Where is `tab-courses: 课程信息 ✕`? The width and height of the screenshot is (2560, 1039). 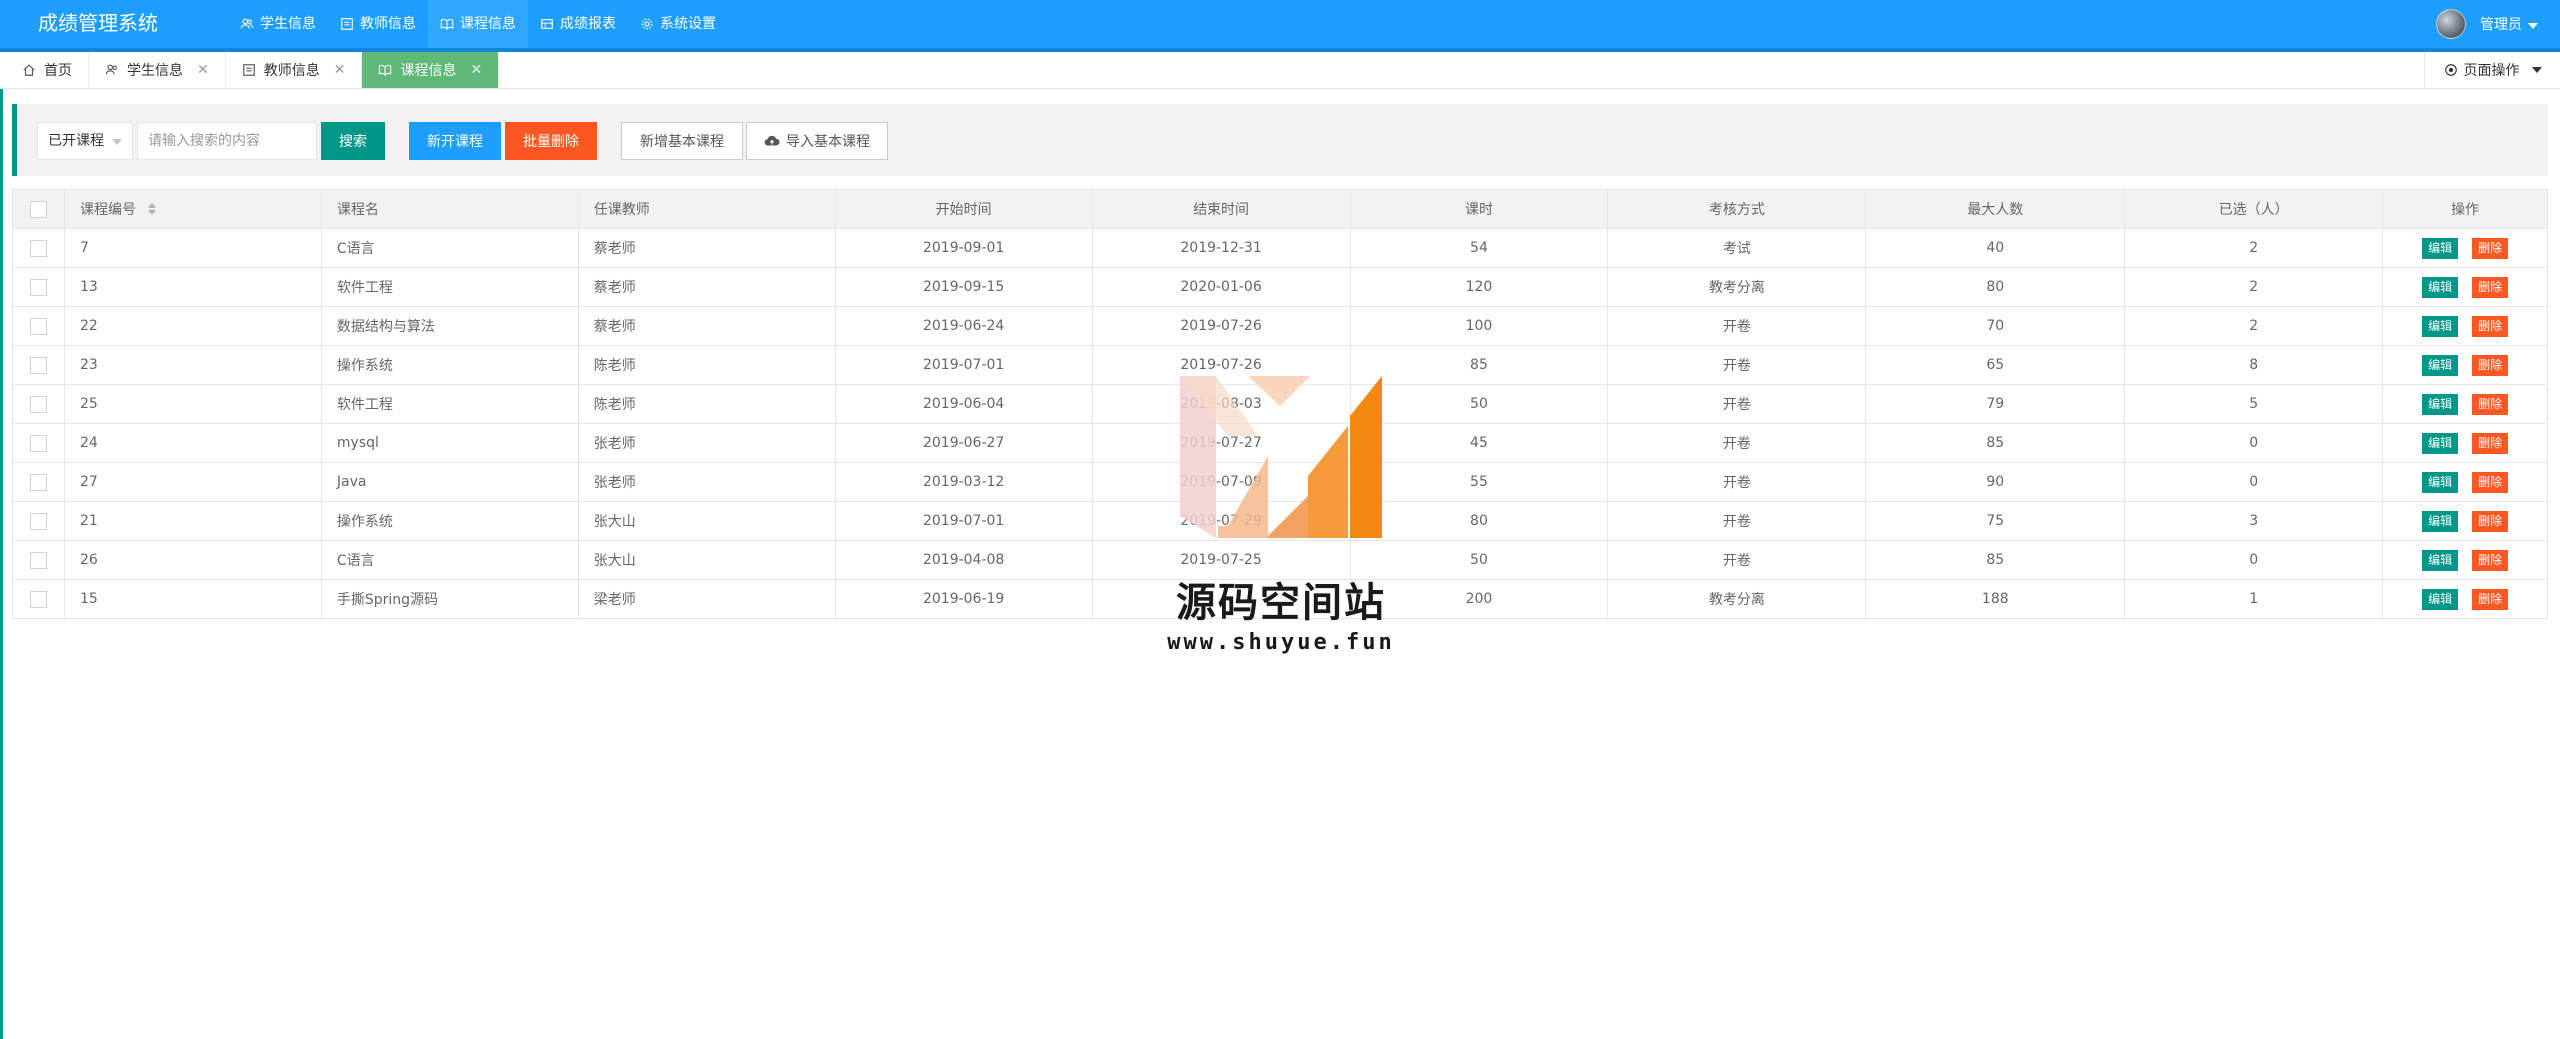
tab-courses: 课程信息 ✕ is located at coordinates (431, 70).